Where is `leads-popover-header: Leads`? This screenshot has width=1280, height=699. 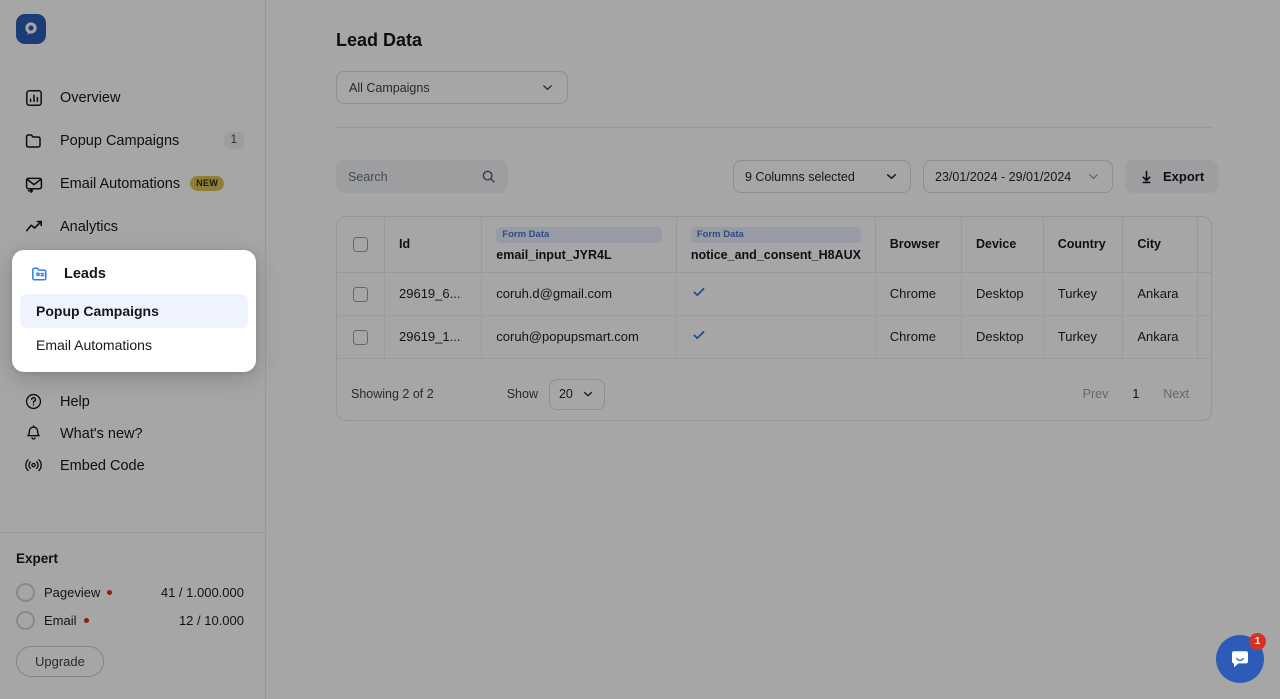
leads-popover-header: Leads is located at coordinates (134, 276).